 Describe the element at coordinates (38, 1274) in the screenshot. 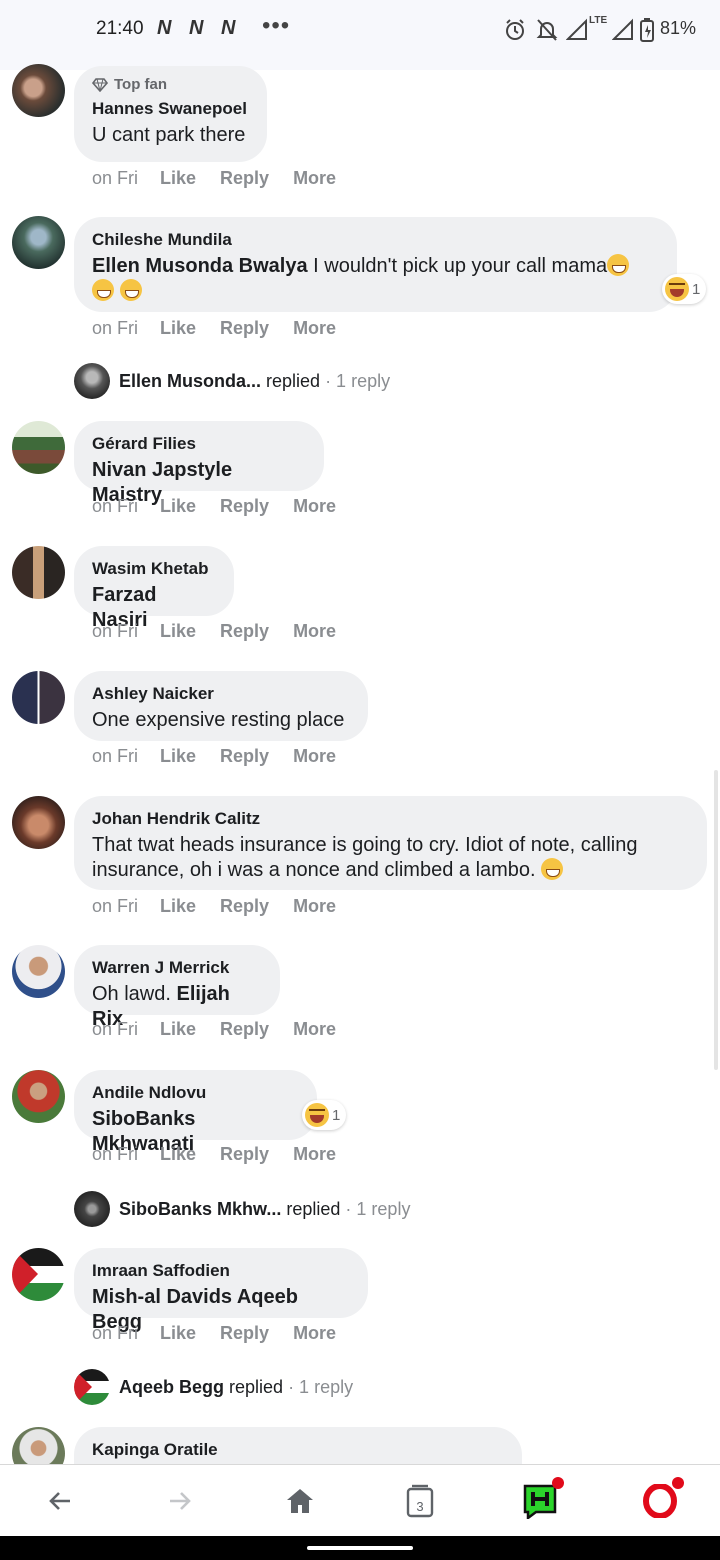

I see `palestine-flag-avatar` at that location.